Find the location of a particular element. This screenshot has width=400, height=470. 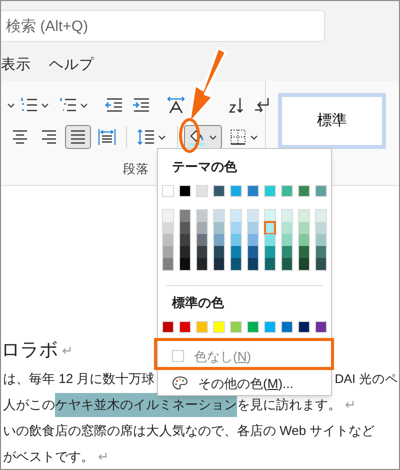

menu-tab: ヘルプ is located at coordinates (71, 66).